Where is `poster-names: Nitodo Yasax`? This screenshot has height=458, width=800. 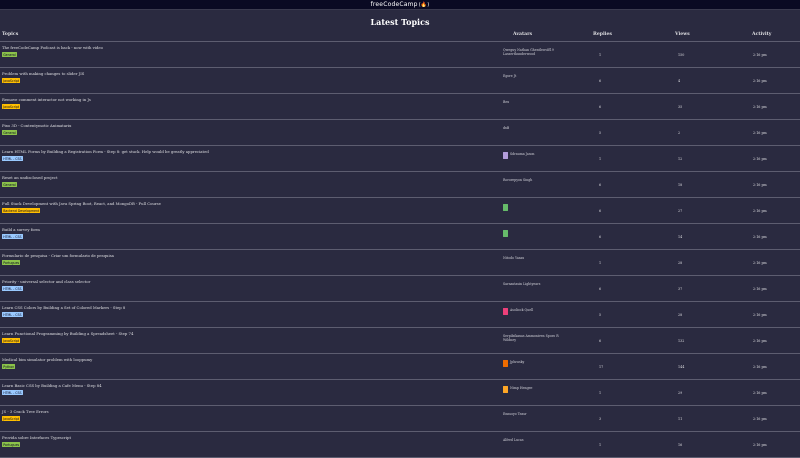 poster-names: Nitodo Yasax is located at coordinates (513, 258).